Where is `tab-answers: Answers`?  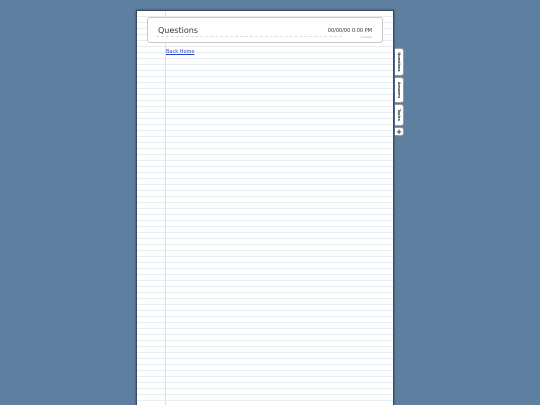 tab-answers: Answers is located at coordinates (399, 90).